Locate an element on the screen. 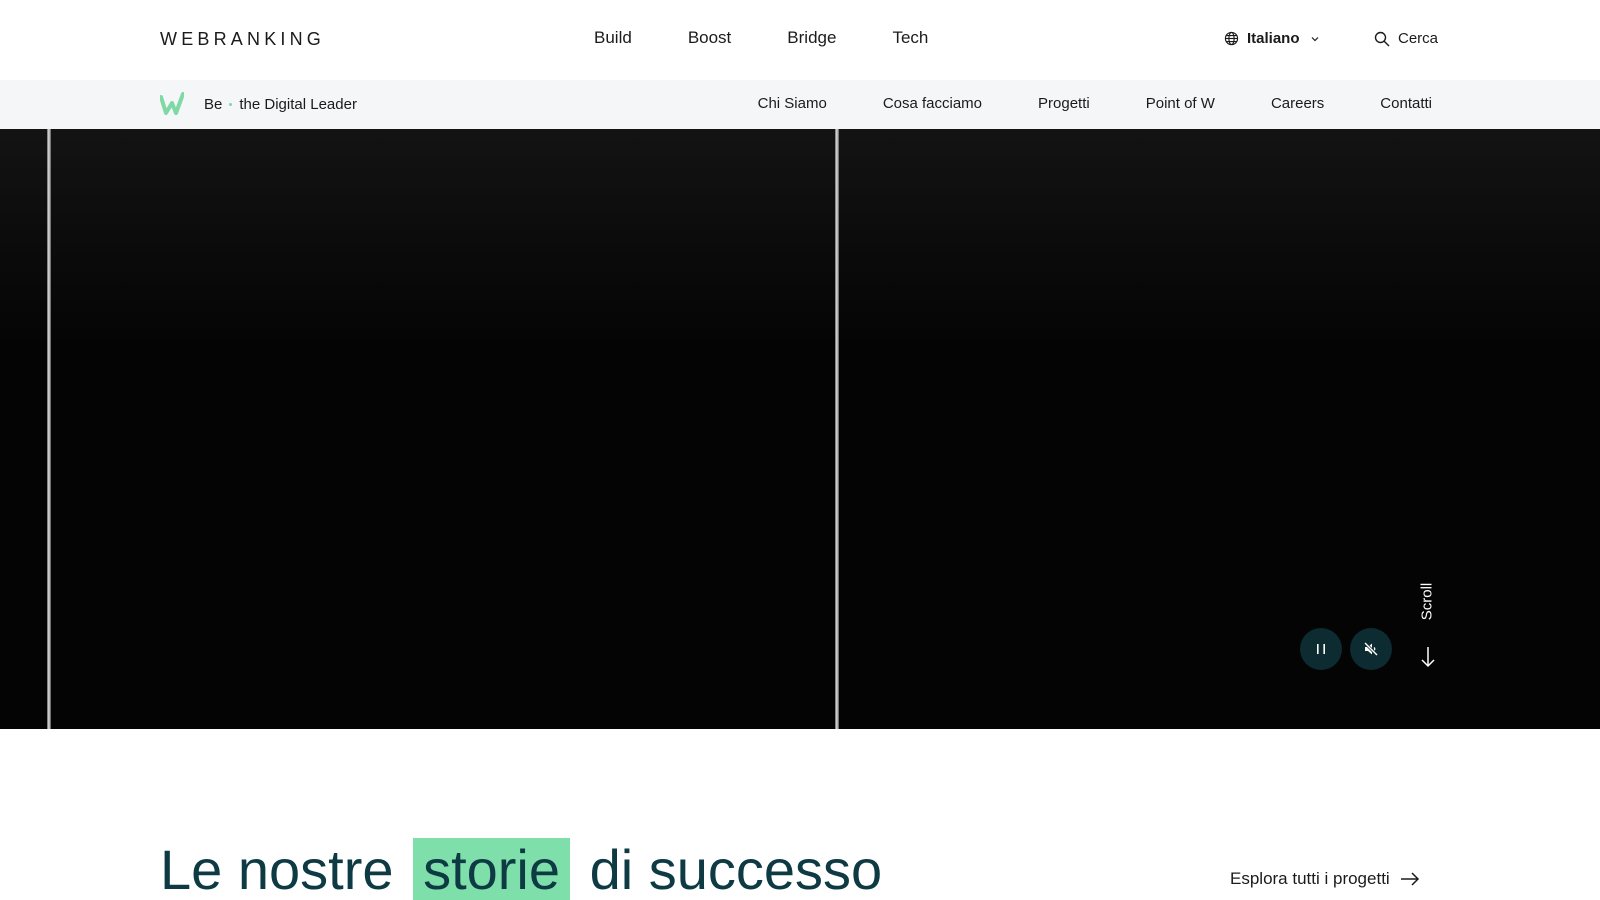  language-selector: Italiano is located at coordinates (1276, 38).